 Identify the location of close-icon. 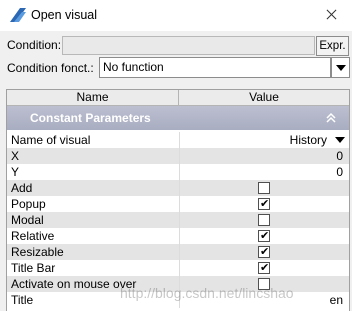
(331, 15).